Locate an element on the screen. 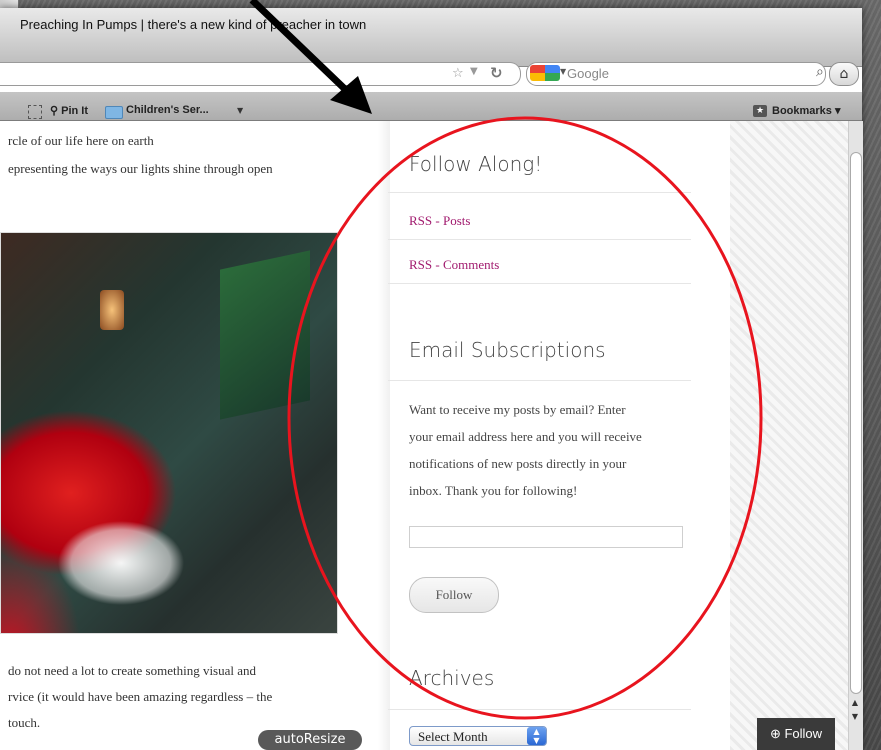 Image resolution: width=881 pixels, height=750 pixels. google-engine-icon is located at coordinates (545, 73).